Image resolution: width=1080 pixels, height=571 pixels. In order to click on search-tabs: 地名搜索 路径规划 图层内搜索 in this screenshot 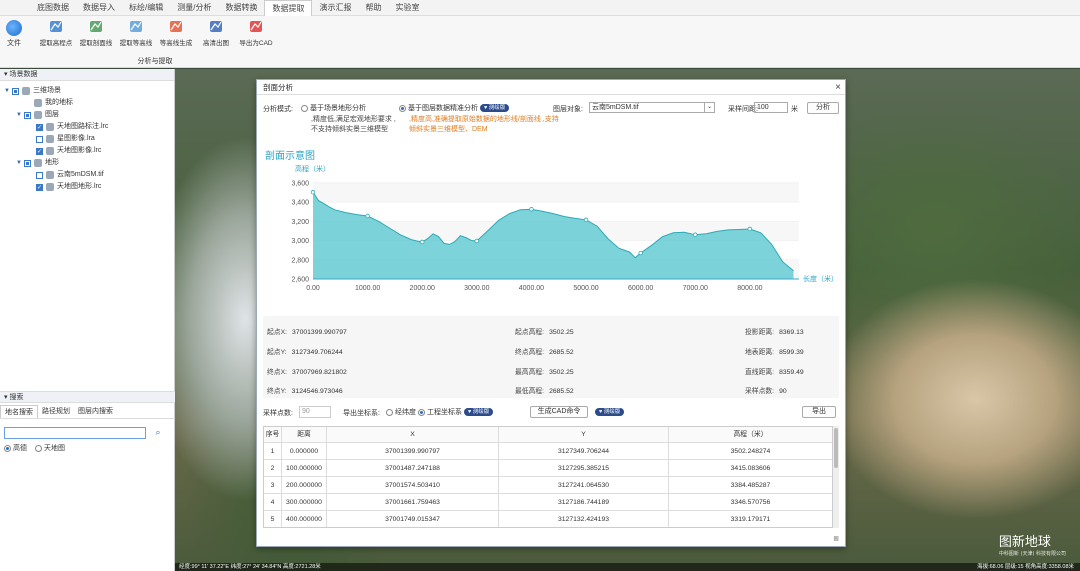, I will do `click(87, 412)`.